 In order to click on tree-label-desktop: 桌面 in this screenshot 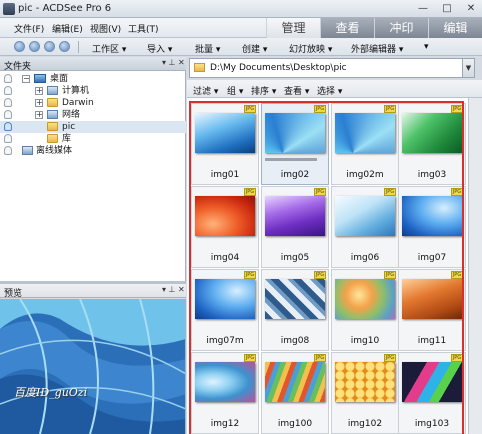, I will do `click(59, 79)`.